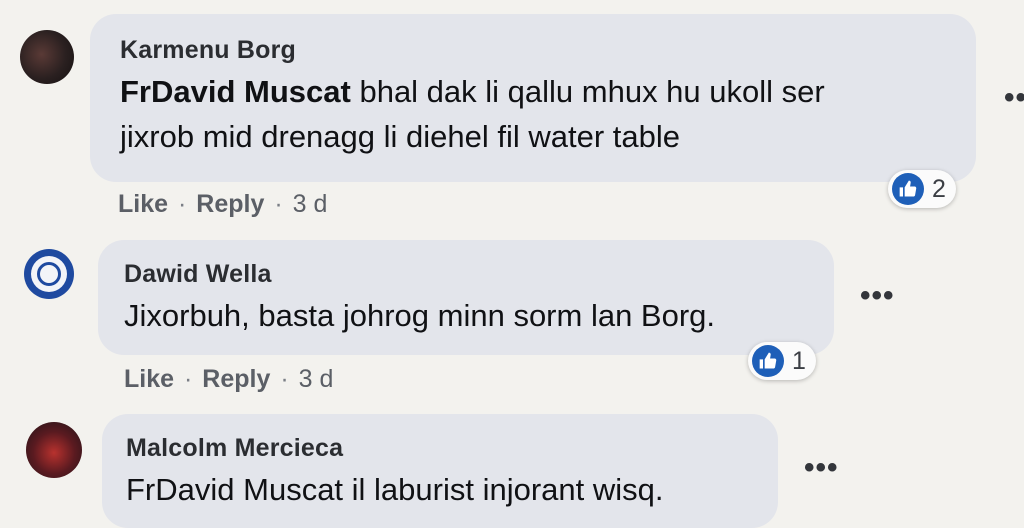 This screenshot has height=528, width=1024. What do you see at coordinates (939, 188) in the screenshot?
I see `reaction-count-label: 2` at bounding box center [939, 188].